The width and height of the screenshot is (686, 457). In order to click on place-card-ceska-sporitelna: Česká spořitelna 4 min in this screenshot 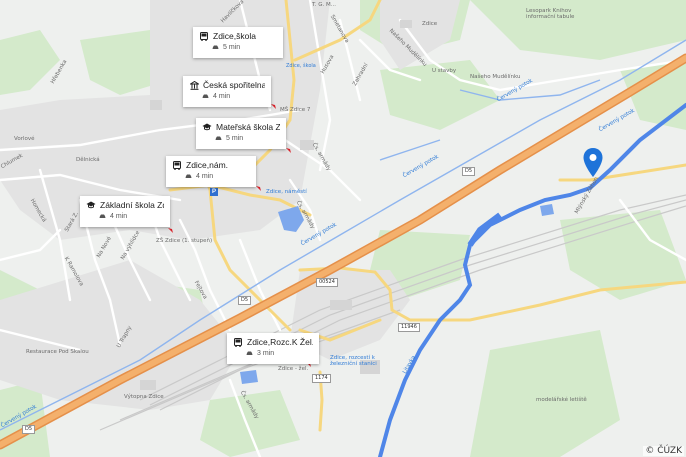, I will do `click(227, 91)`.